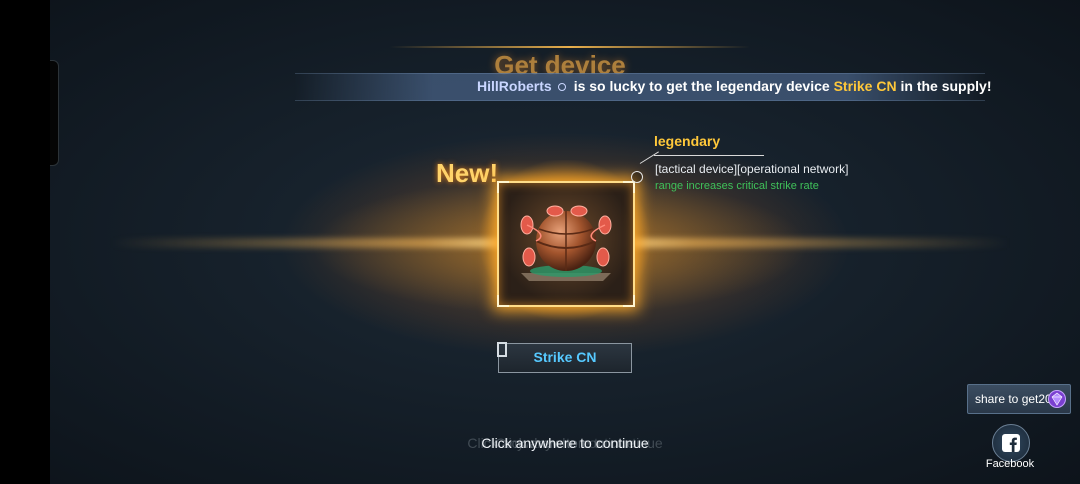  Describe the element at coordinates (54, 113) in the screenshot. I see `notch-cutout` at that location.